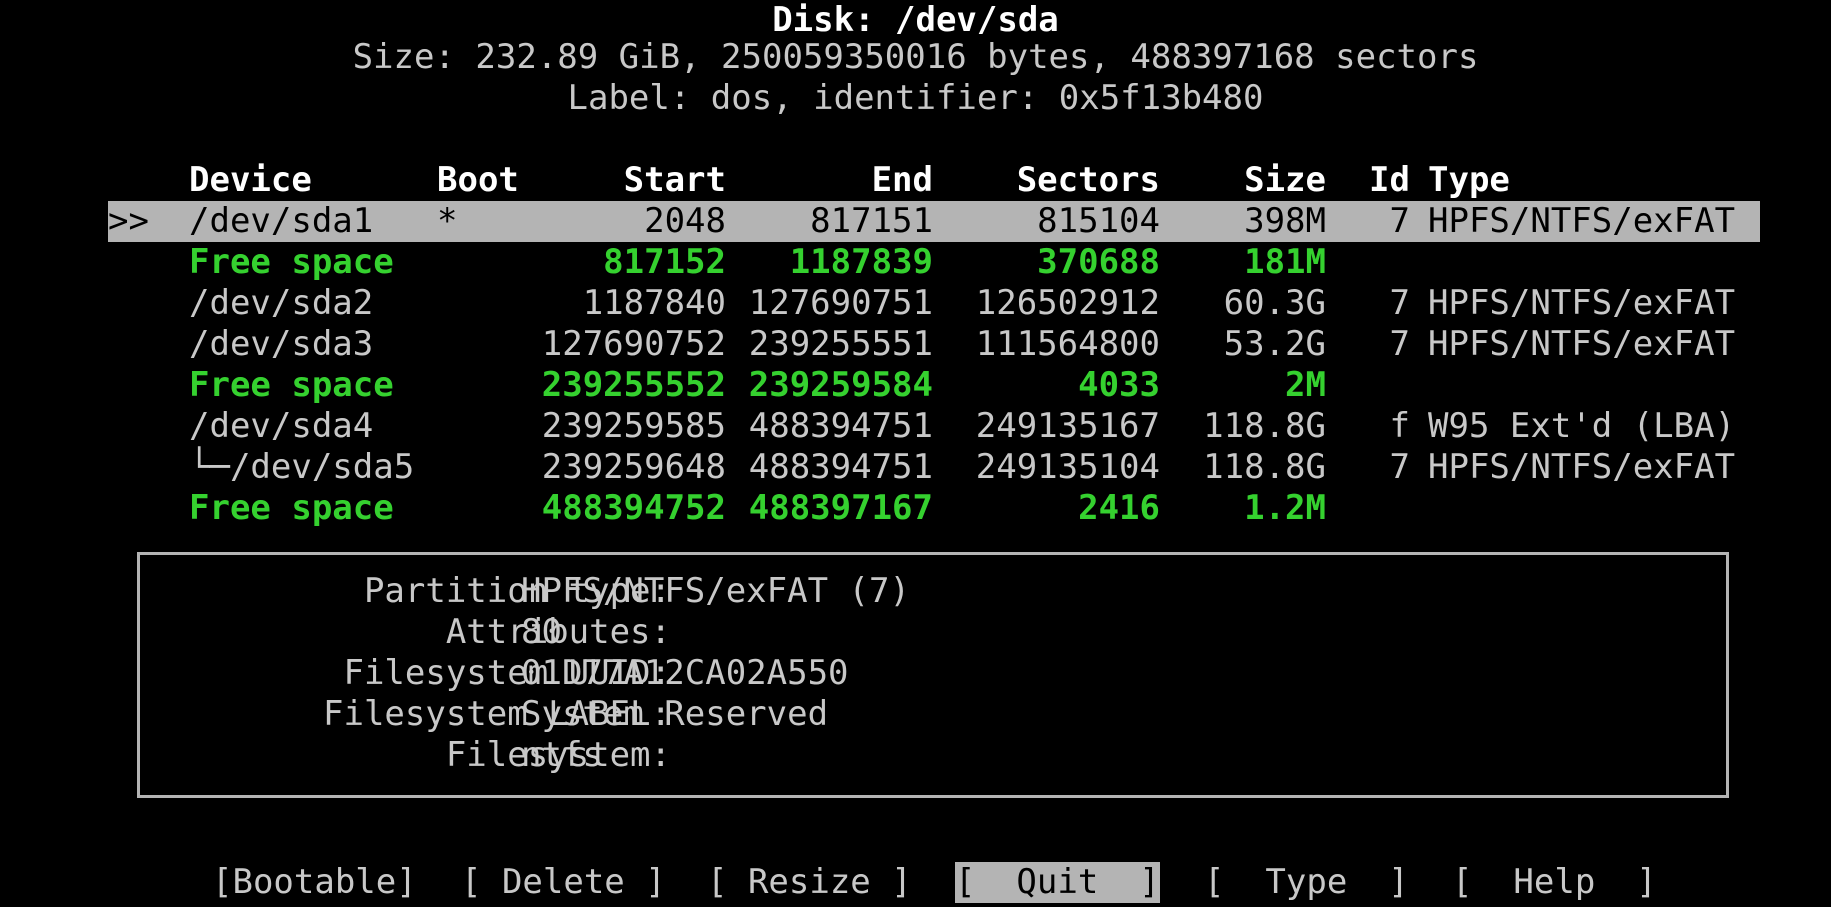 The width and height of the screenshot is (1831, 907). I want to click on cell-size: 60.3G, so click(1274, 303).